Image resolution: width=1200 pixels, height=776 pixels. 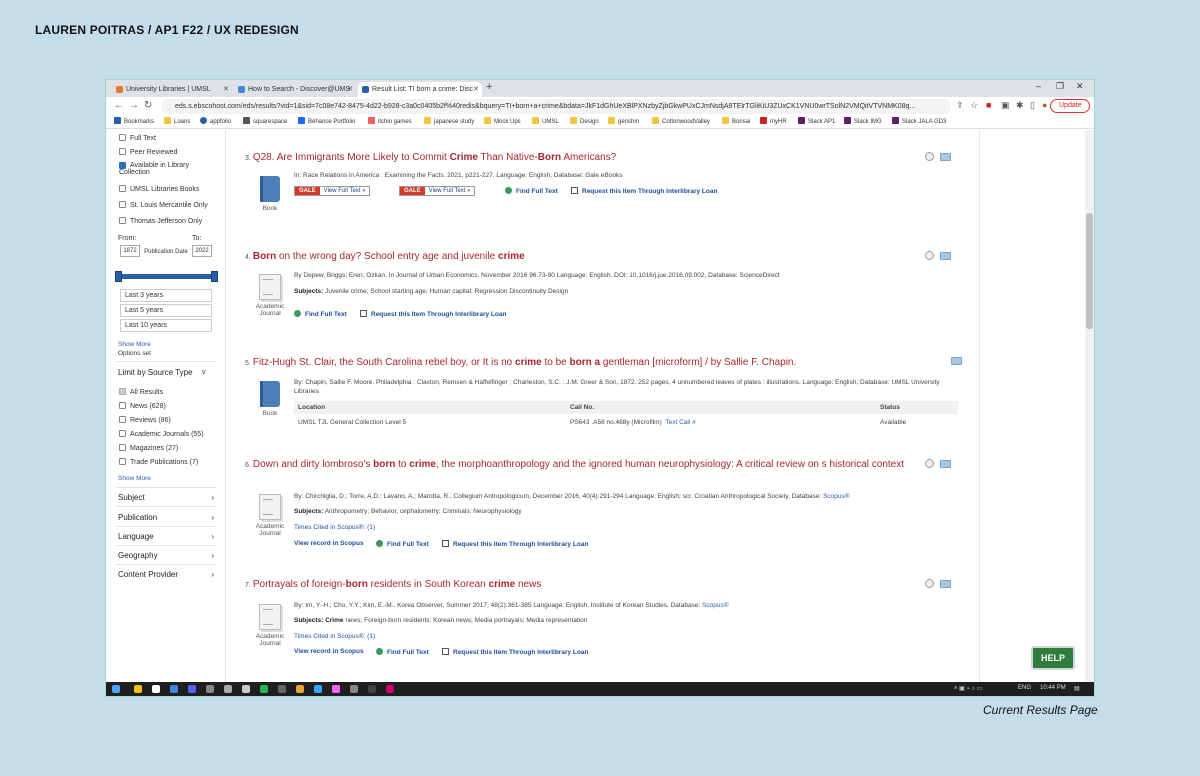 I want to click on notification-icon: ▤, so click(x=1077, y=688).